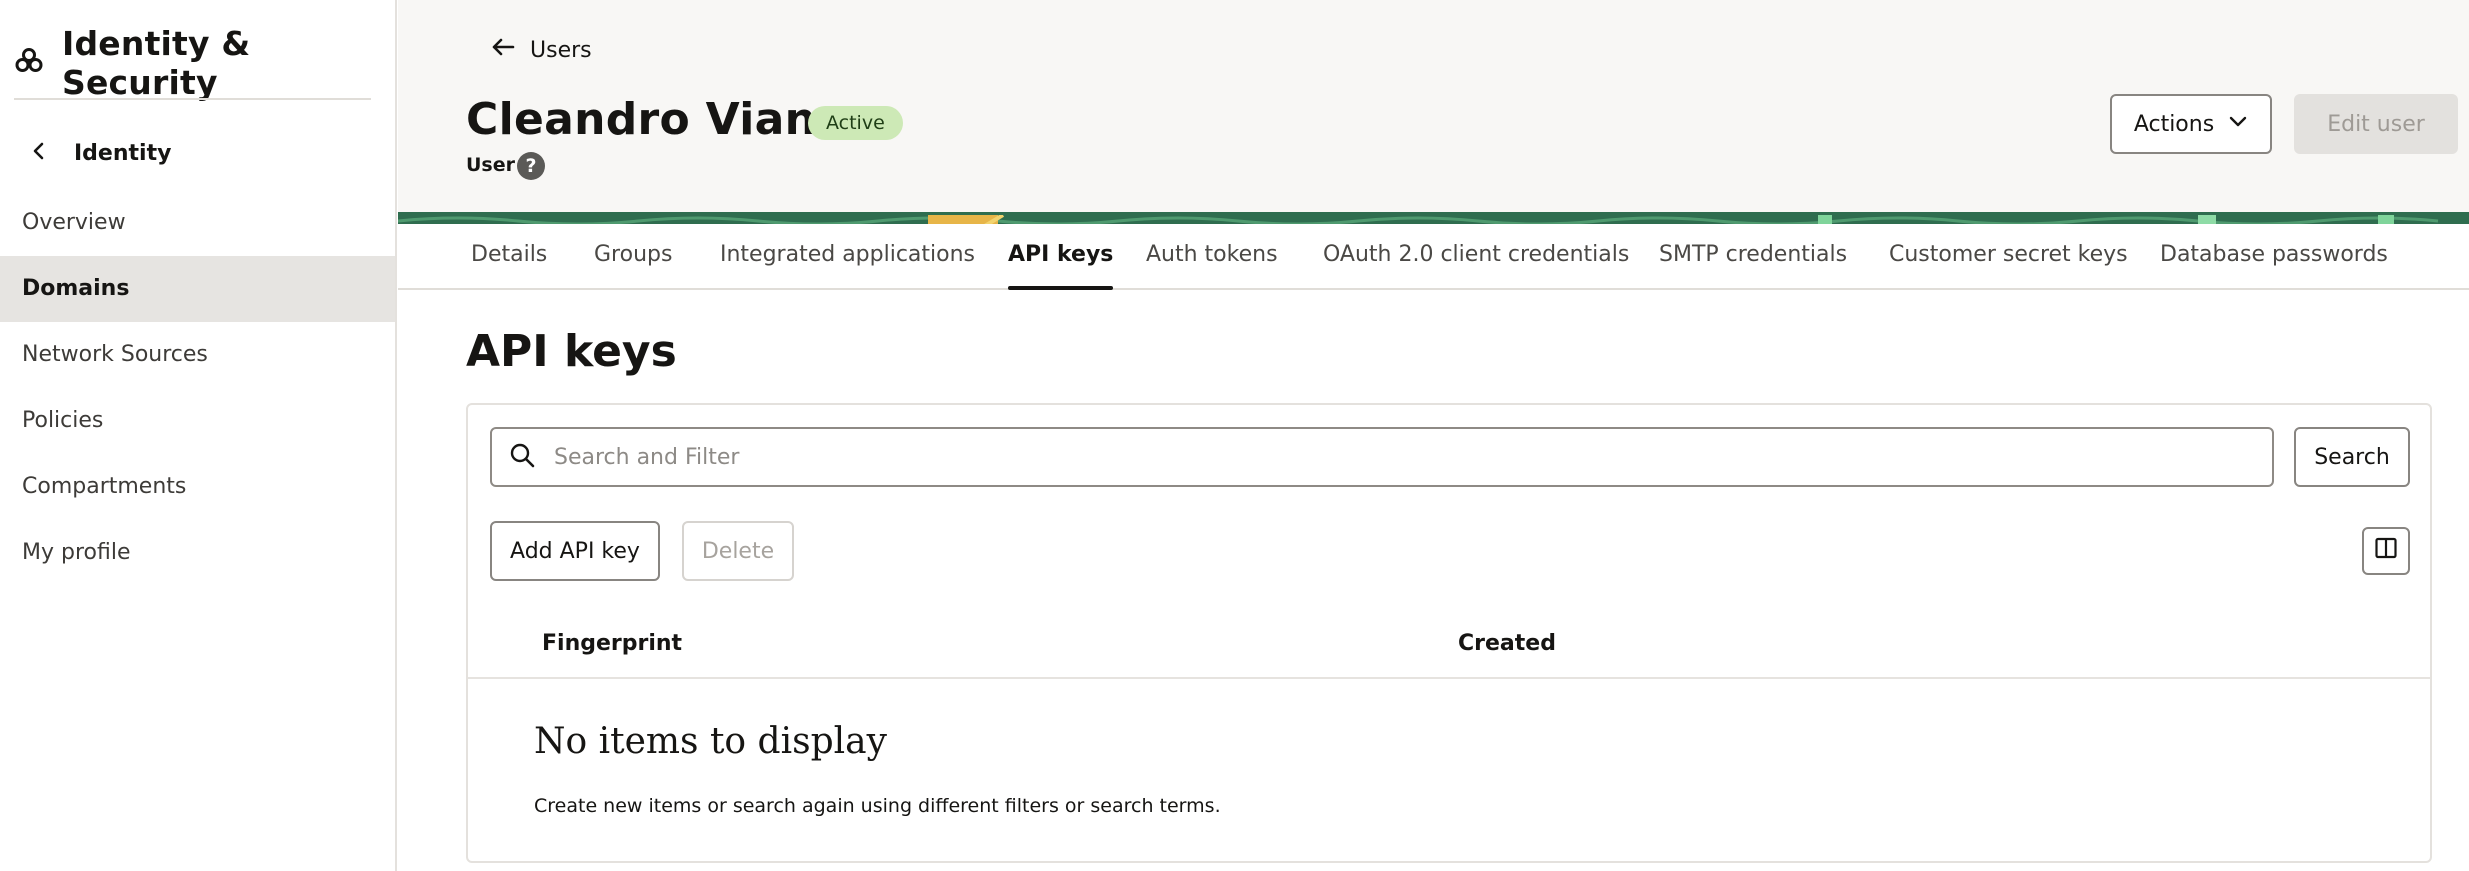  Describe the element at coordinates (29, 63) in the screenshot. I see `identity-logo-icon` at that location.